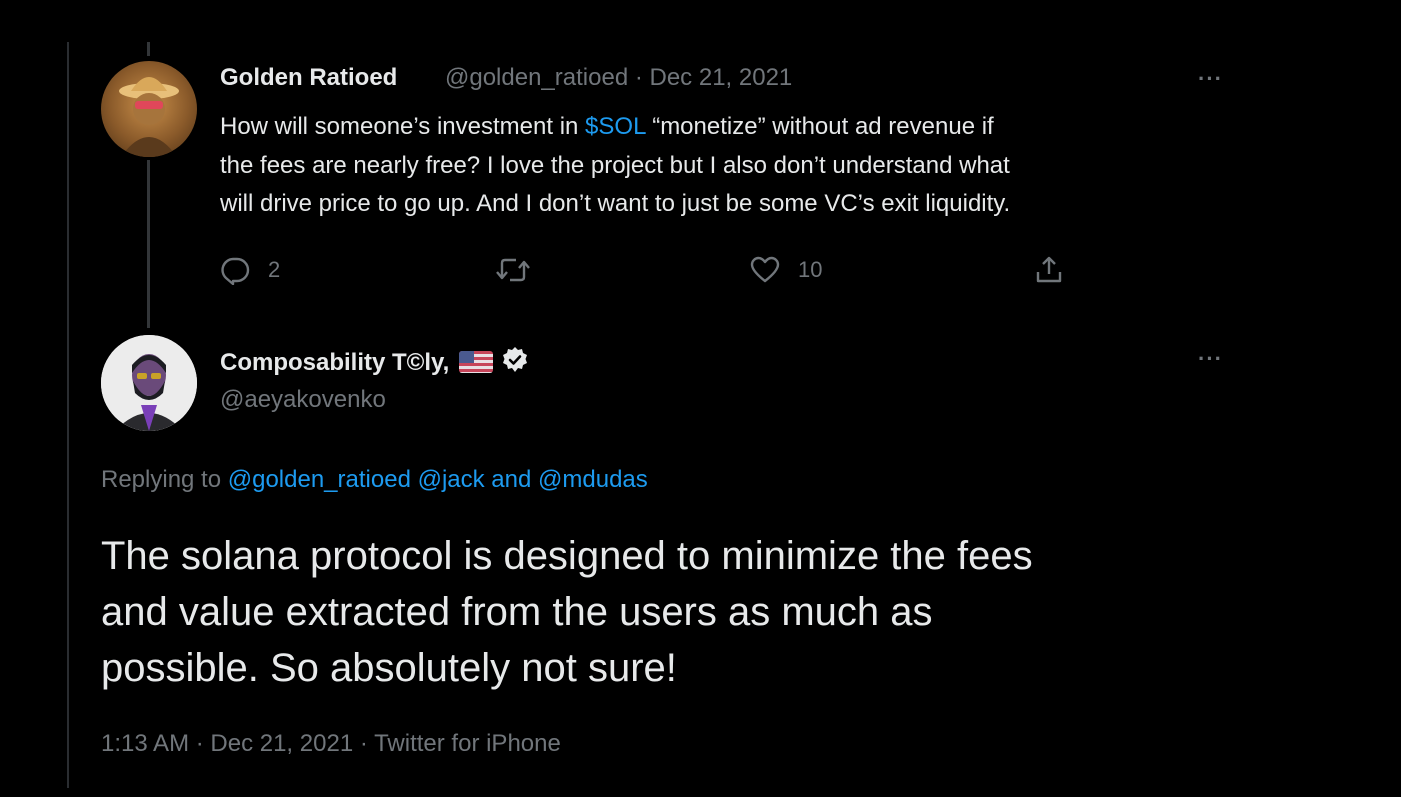 The image size is (1401, 797). What do you see at coordinates (515, 359) in the screenshot?
I see `verified-badge-icon` at bounding box center [515, 359].